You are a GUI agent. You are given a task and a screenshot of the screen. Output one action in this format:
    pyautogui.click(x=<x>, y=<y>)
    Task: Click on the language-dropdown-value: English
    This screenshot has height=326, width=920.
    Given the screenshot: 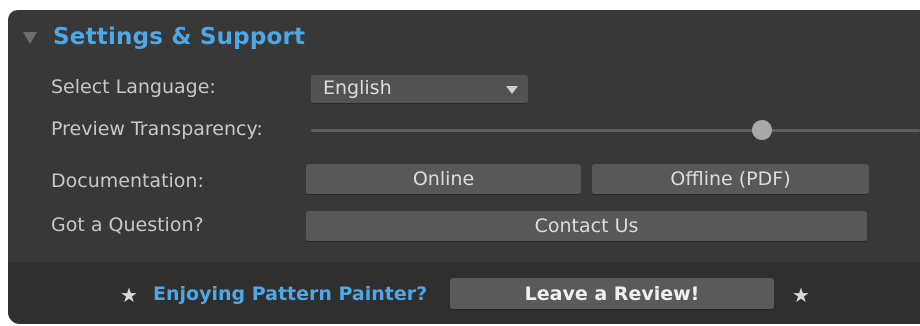 What is the action you would take?
    pyautogui.click(x=357, y=88)
    